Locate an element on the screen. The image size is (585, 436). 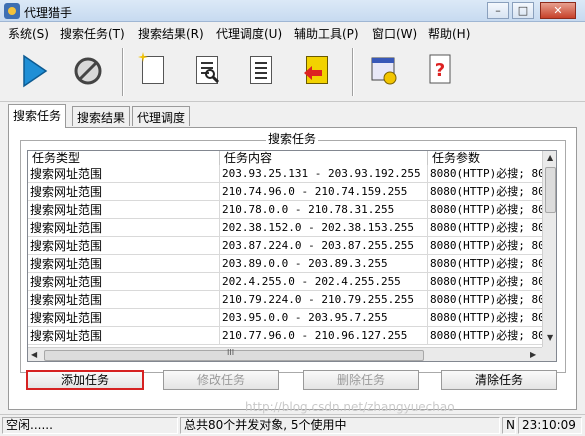
horizontal-scroll-thumb: III is located at coordinates (234, 354).